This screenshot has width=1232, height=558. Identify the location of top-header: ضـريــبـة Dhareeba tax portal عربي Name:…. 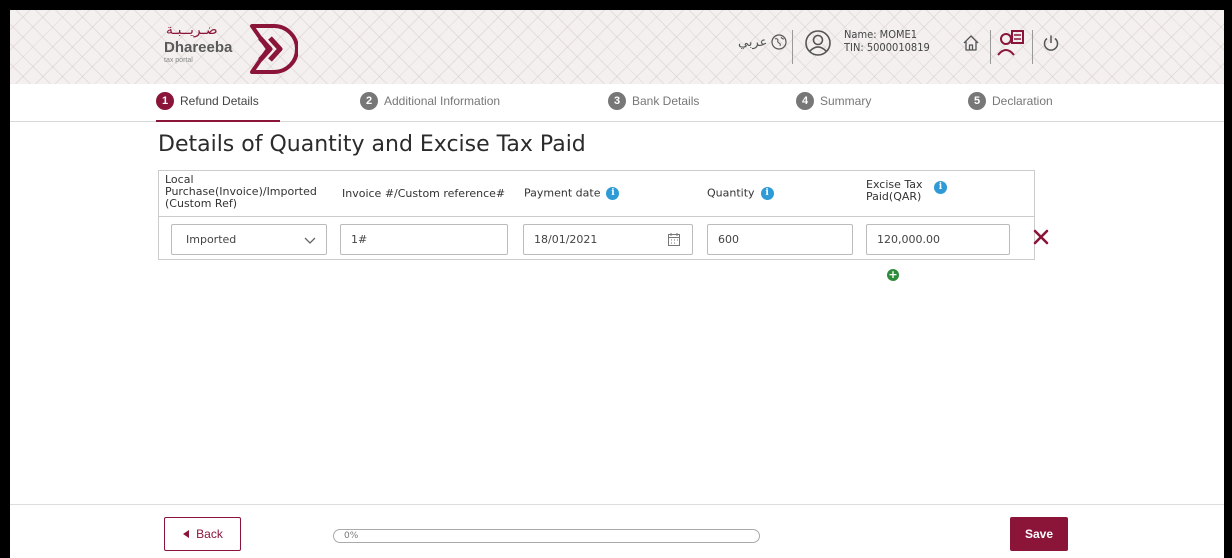
(617, 47).